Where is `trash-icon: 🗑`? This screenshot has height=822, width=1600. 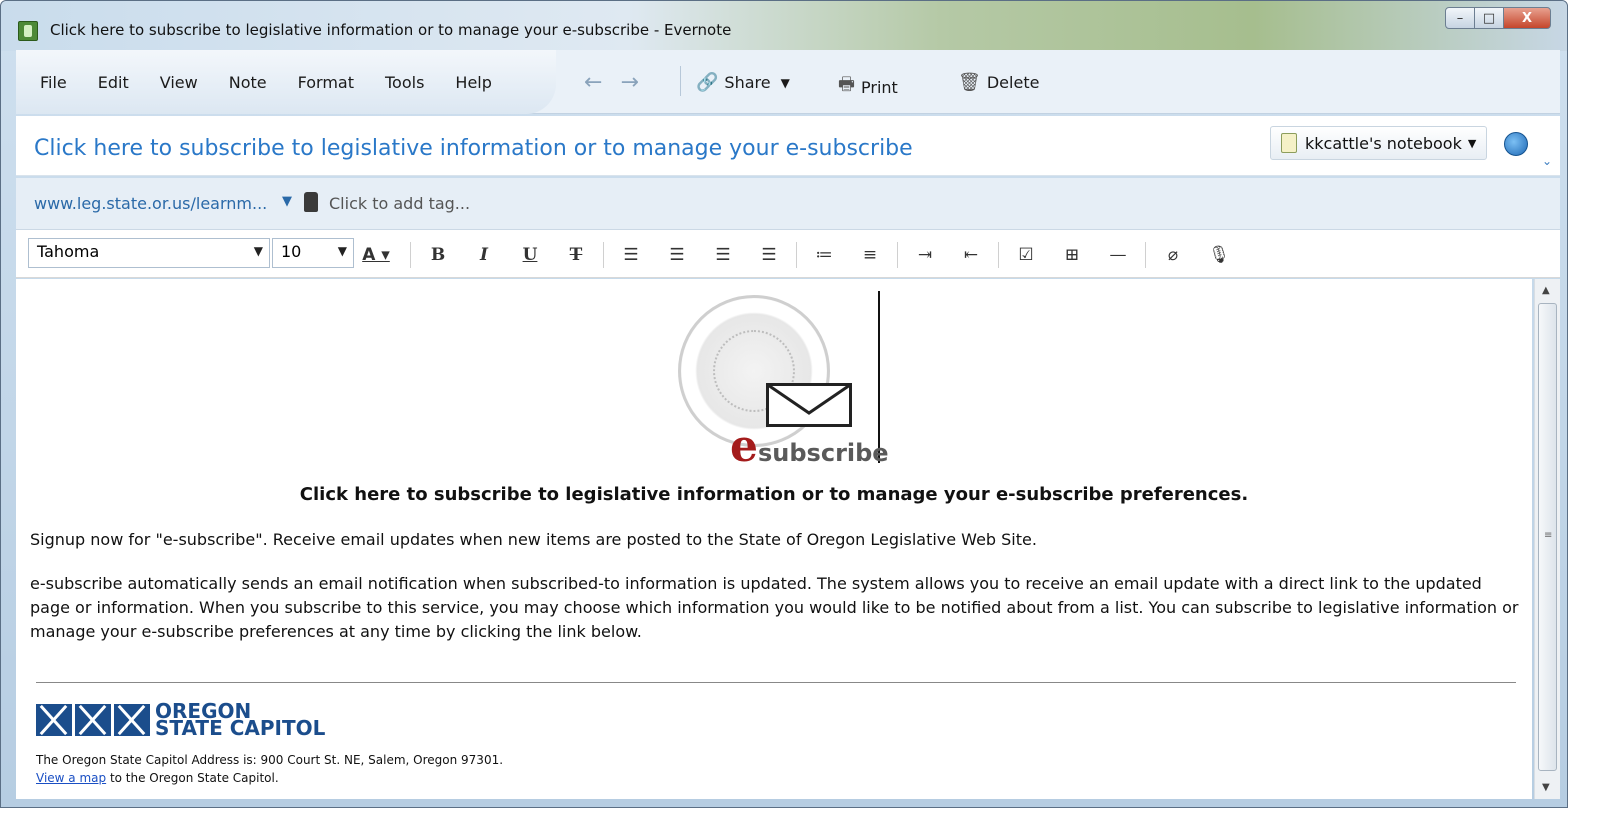
trash-icon: 🗑 is located at coordinates (969, 82).